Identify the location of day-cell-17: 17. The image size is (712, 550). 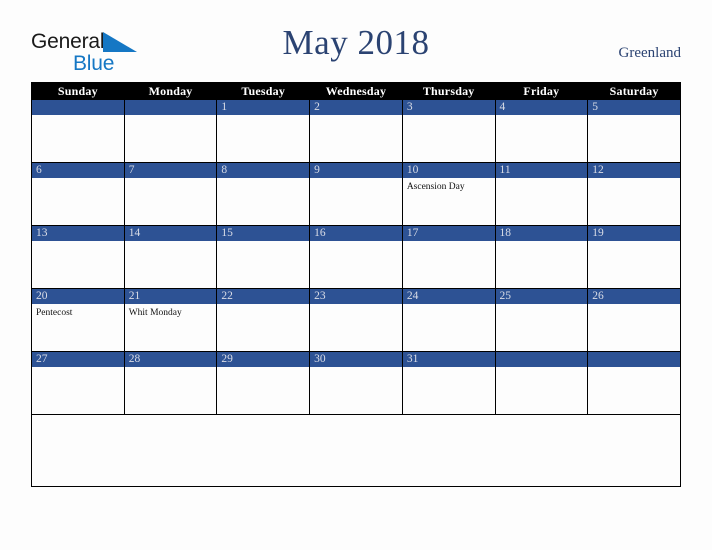
(448, 257).